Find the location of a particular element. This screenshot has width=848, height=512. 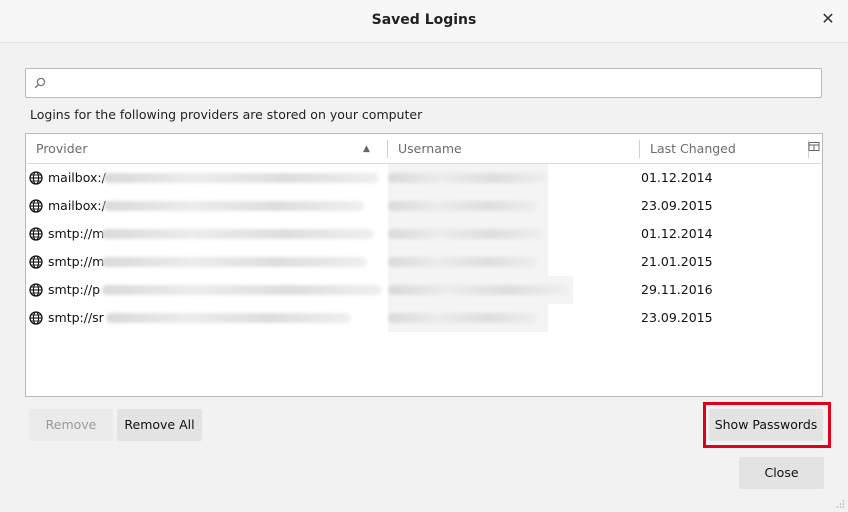

table-row: smtp://m 01.12.2014 is located at coordinates (424, 234).